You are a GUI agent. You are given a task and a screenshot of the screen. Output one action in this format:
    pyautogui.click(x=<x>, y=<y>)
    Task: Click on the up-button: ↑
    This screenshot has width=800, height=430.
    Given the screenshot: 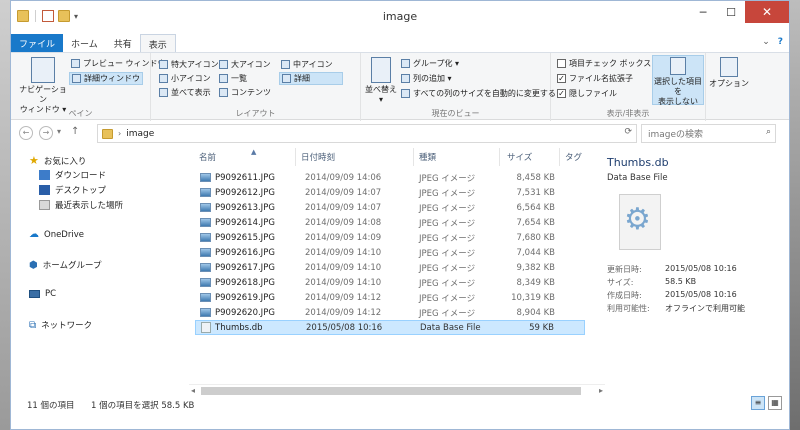 What is the action you would take?
    pyautogui.click(x=75, y=131)
    